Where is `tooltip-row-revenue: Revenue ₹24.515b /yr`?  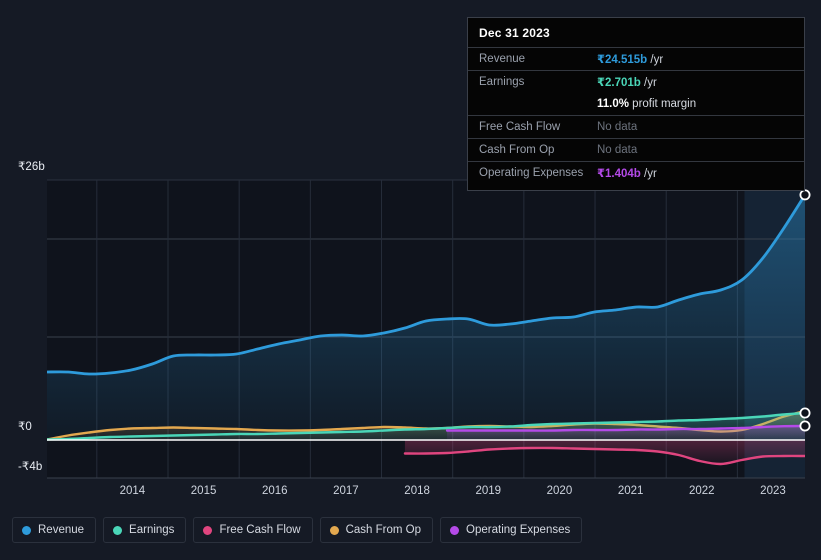
tooltip-row-revenue: Revenue ₹24.515b /yr is located at coordinates (636, 58).